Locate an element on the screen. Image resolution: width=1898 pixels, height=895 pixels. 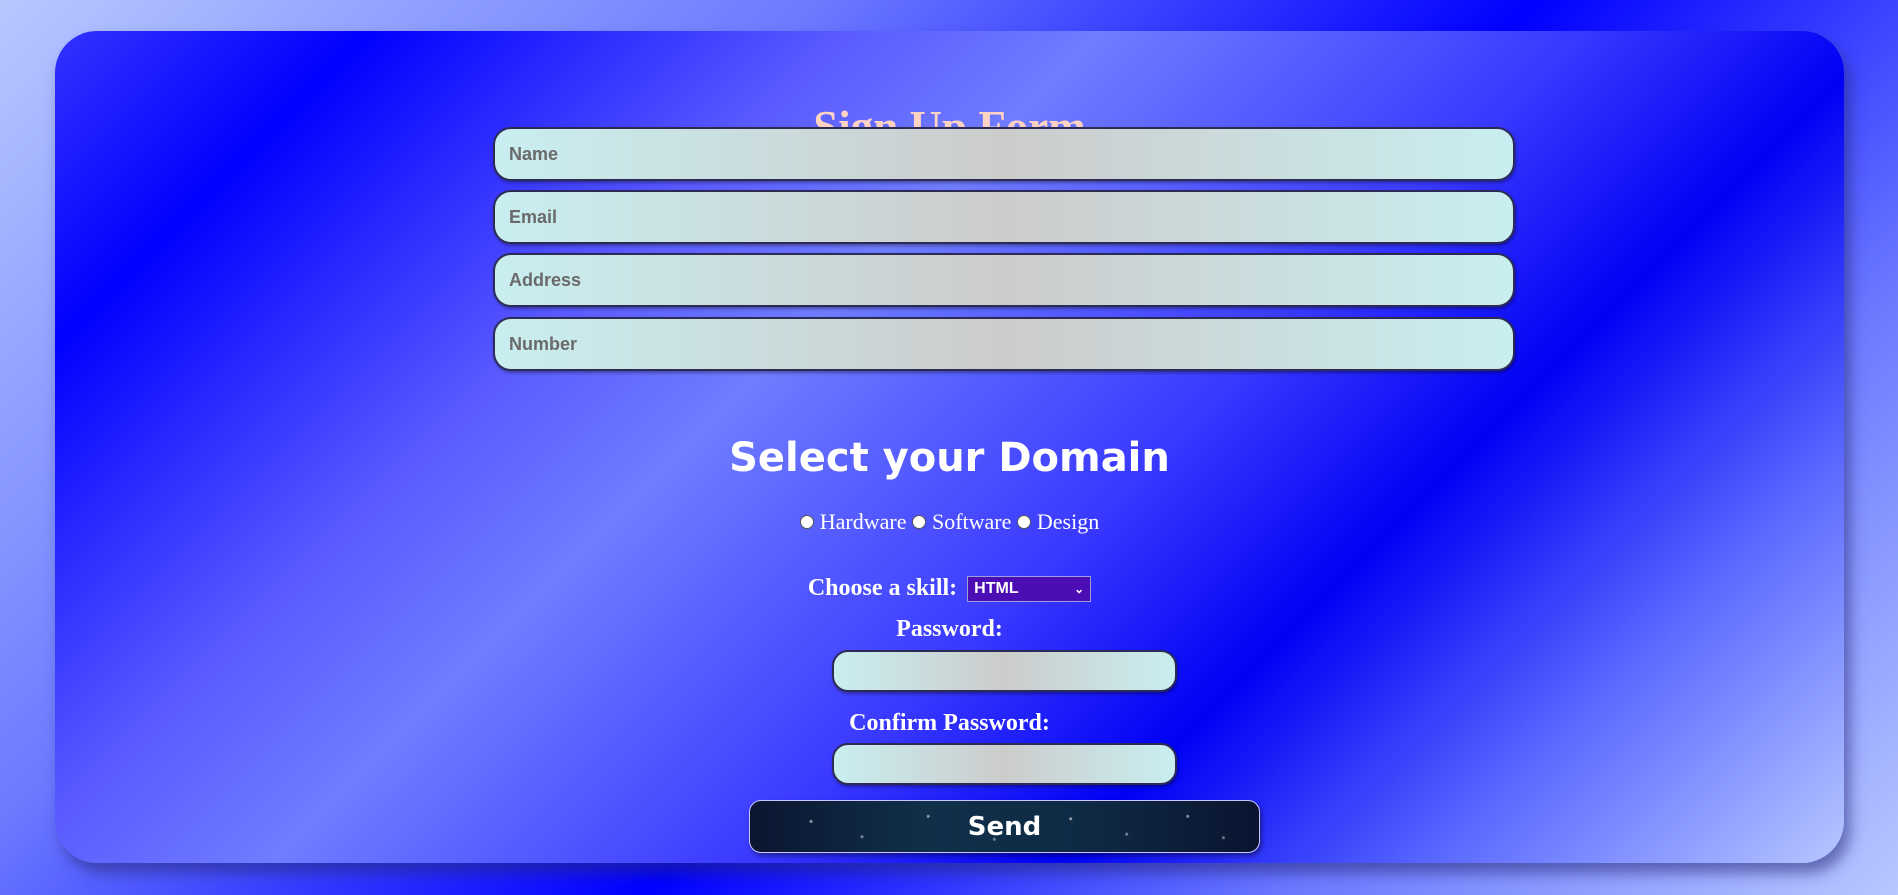
number-input is located at coordinates (1004, 344).